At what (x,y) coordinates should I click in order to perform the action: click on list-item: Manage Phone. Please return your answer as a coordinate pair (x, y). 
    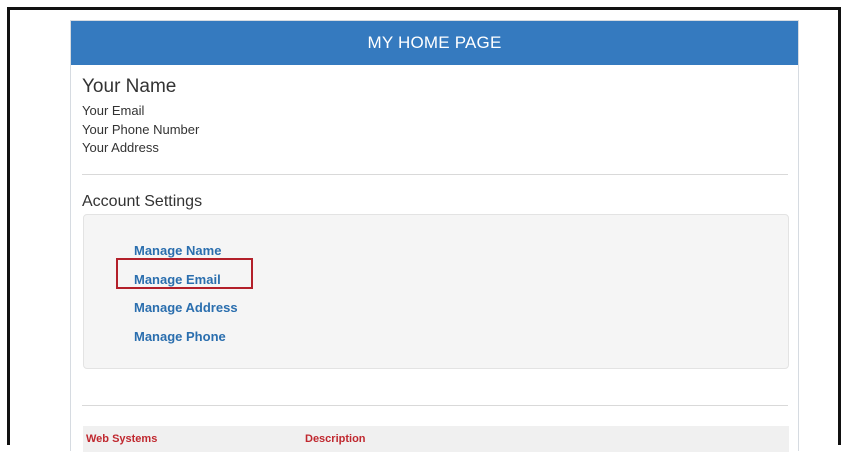
    Looking at the image, I should click on (186, 336).